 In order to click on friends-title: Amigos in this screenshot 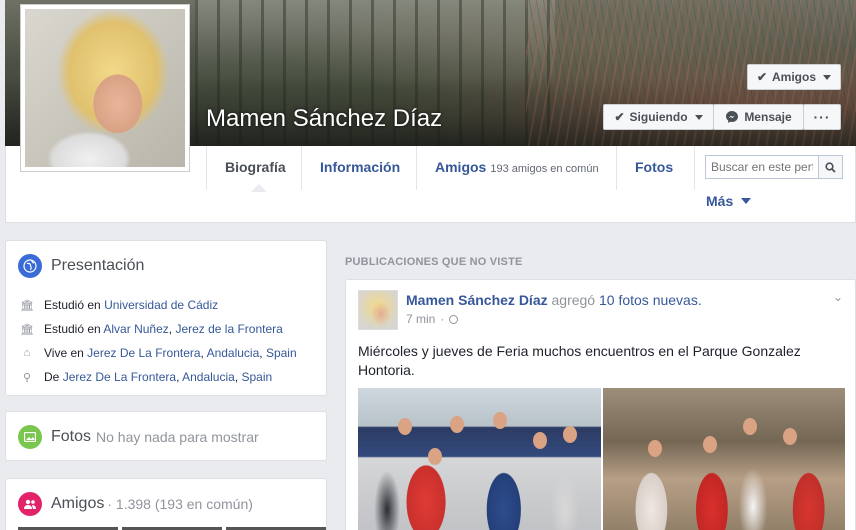, I will do `click(77, 504)`.